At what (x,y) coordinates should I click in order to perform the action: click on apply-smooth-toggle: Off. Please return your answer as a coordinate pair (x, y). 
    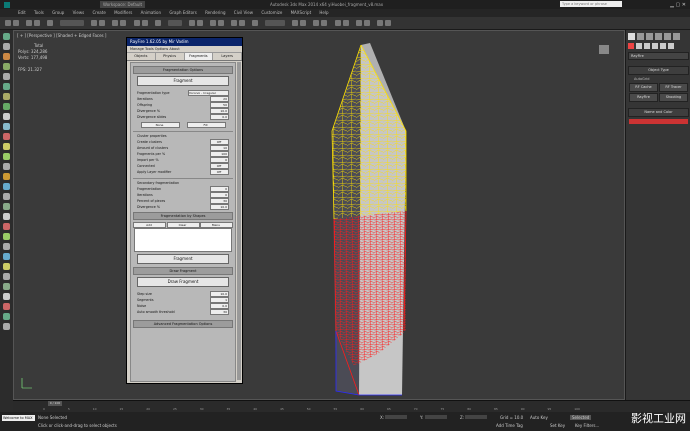
    Looking at the image, I should click on (219, 171).